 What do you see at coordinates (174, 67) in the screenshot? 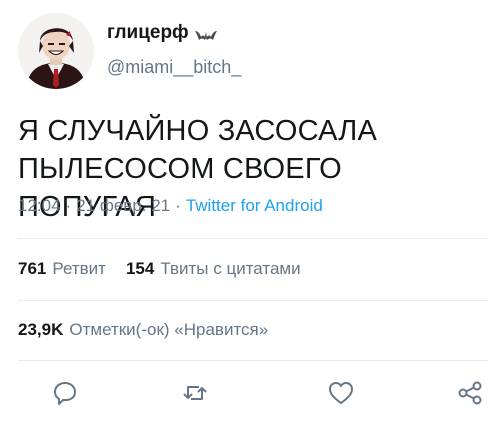
I see `user-handle: @miami__bitch_` at bounding box center [174, 67].